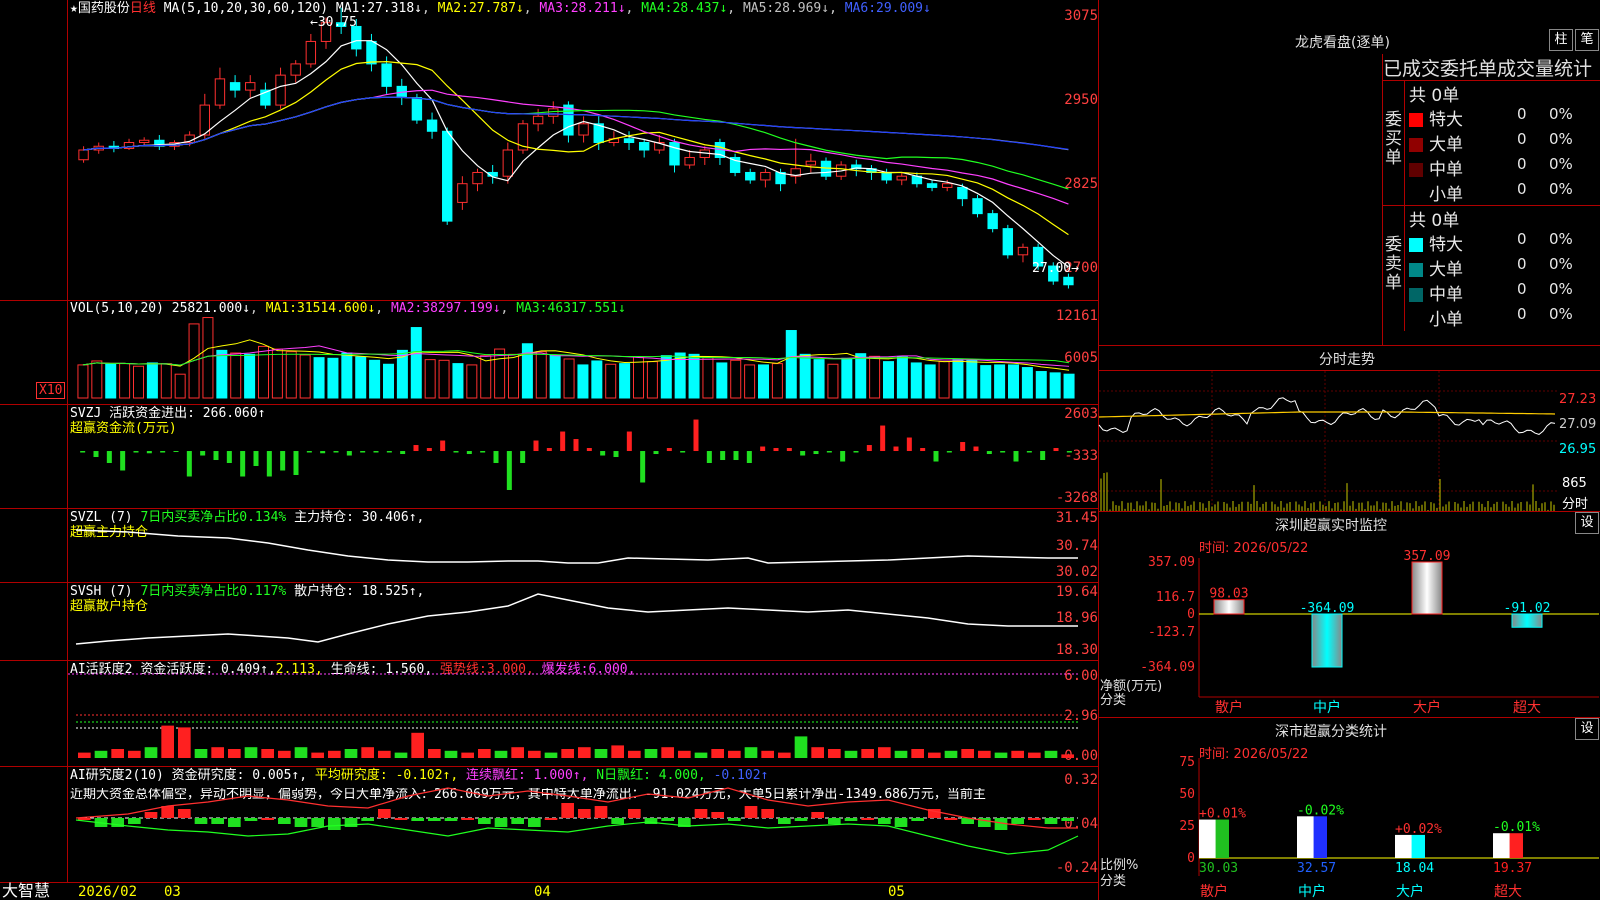 This screenshot has width=1600, height=900. What do you see at coordinates (1171, 632) in the screenshot?
I see `monitor-y-tick: -123.7` at bounding box center [1171, 632].